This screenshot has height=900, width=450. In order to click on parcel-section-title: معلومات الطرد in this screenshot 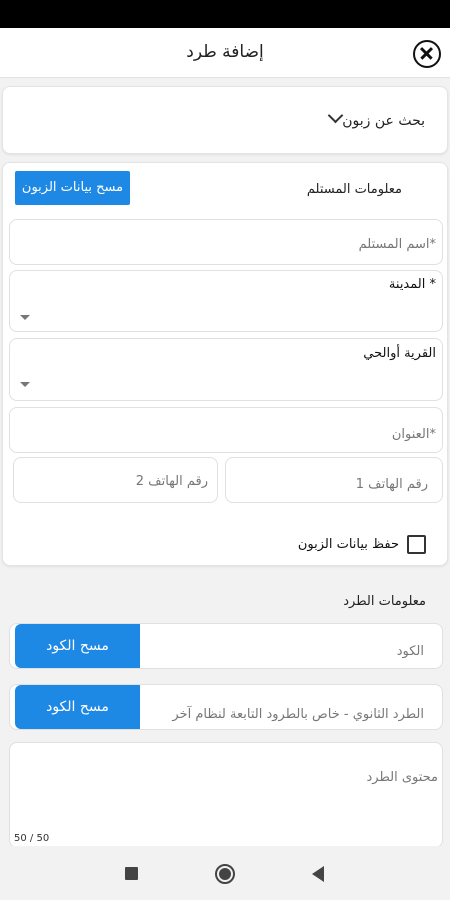, I will do `click(384, 601)`.